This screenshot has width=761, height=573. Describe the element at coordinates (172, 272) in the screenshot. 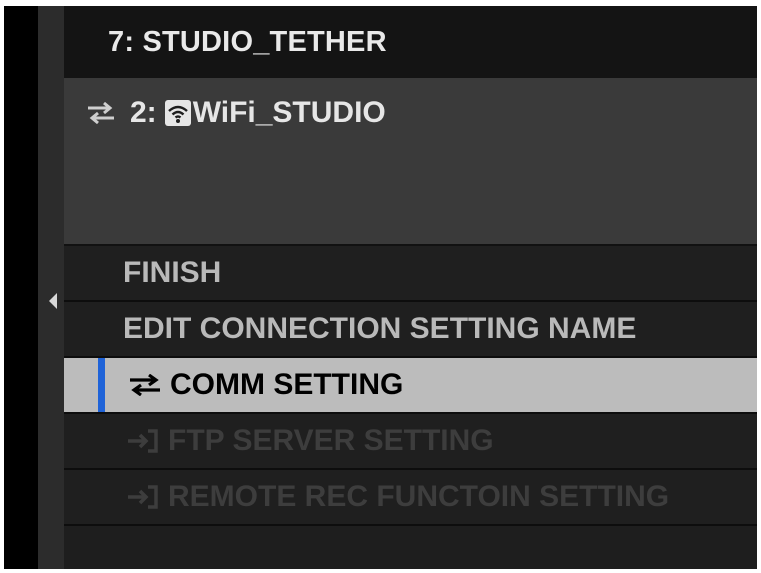

I see `menu-item-label: FINISH` at that location.